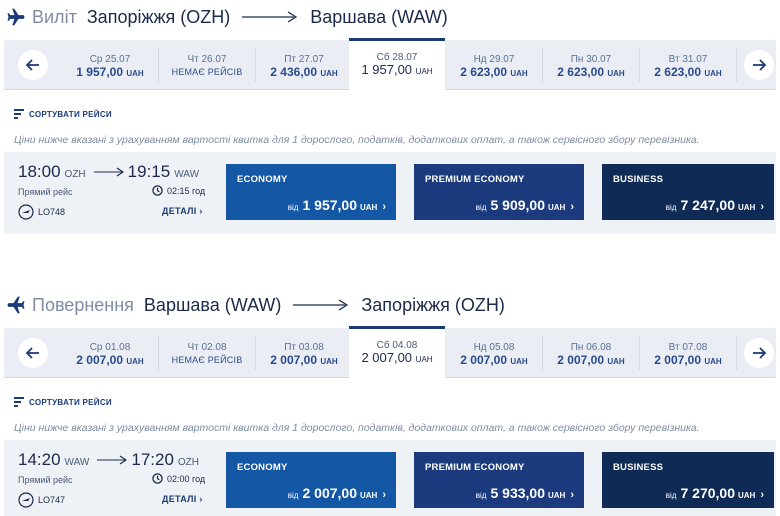 This screenshot has width=780, height=516. Describe the element at coordinates (112, 460) in the screenshot. I see `arrow-right-icon` at that location.